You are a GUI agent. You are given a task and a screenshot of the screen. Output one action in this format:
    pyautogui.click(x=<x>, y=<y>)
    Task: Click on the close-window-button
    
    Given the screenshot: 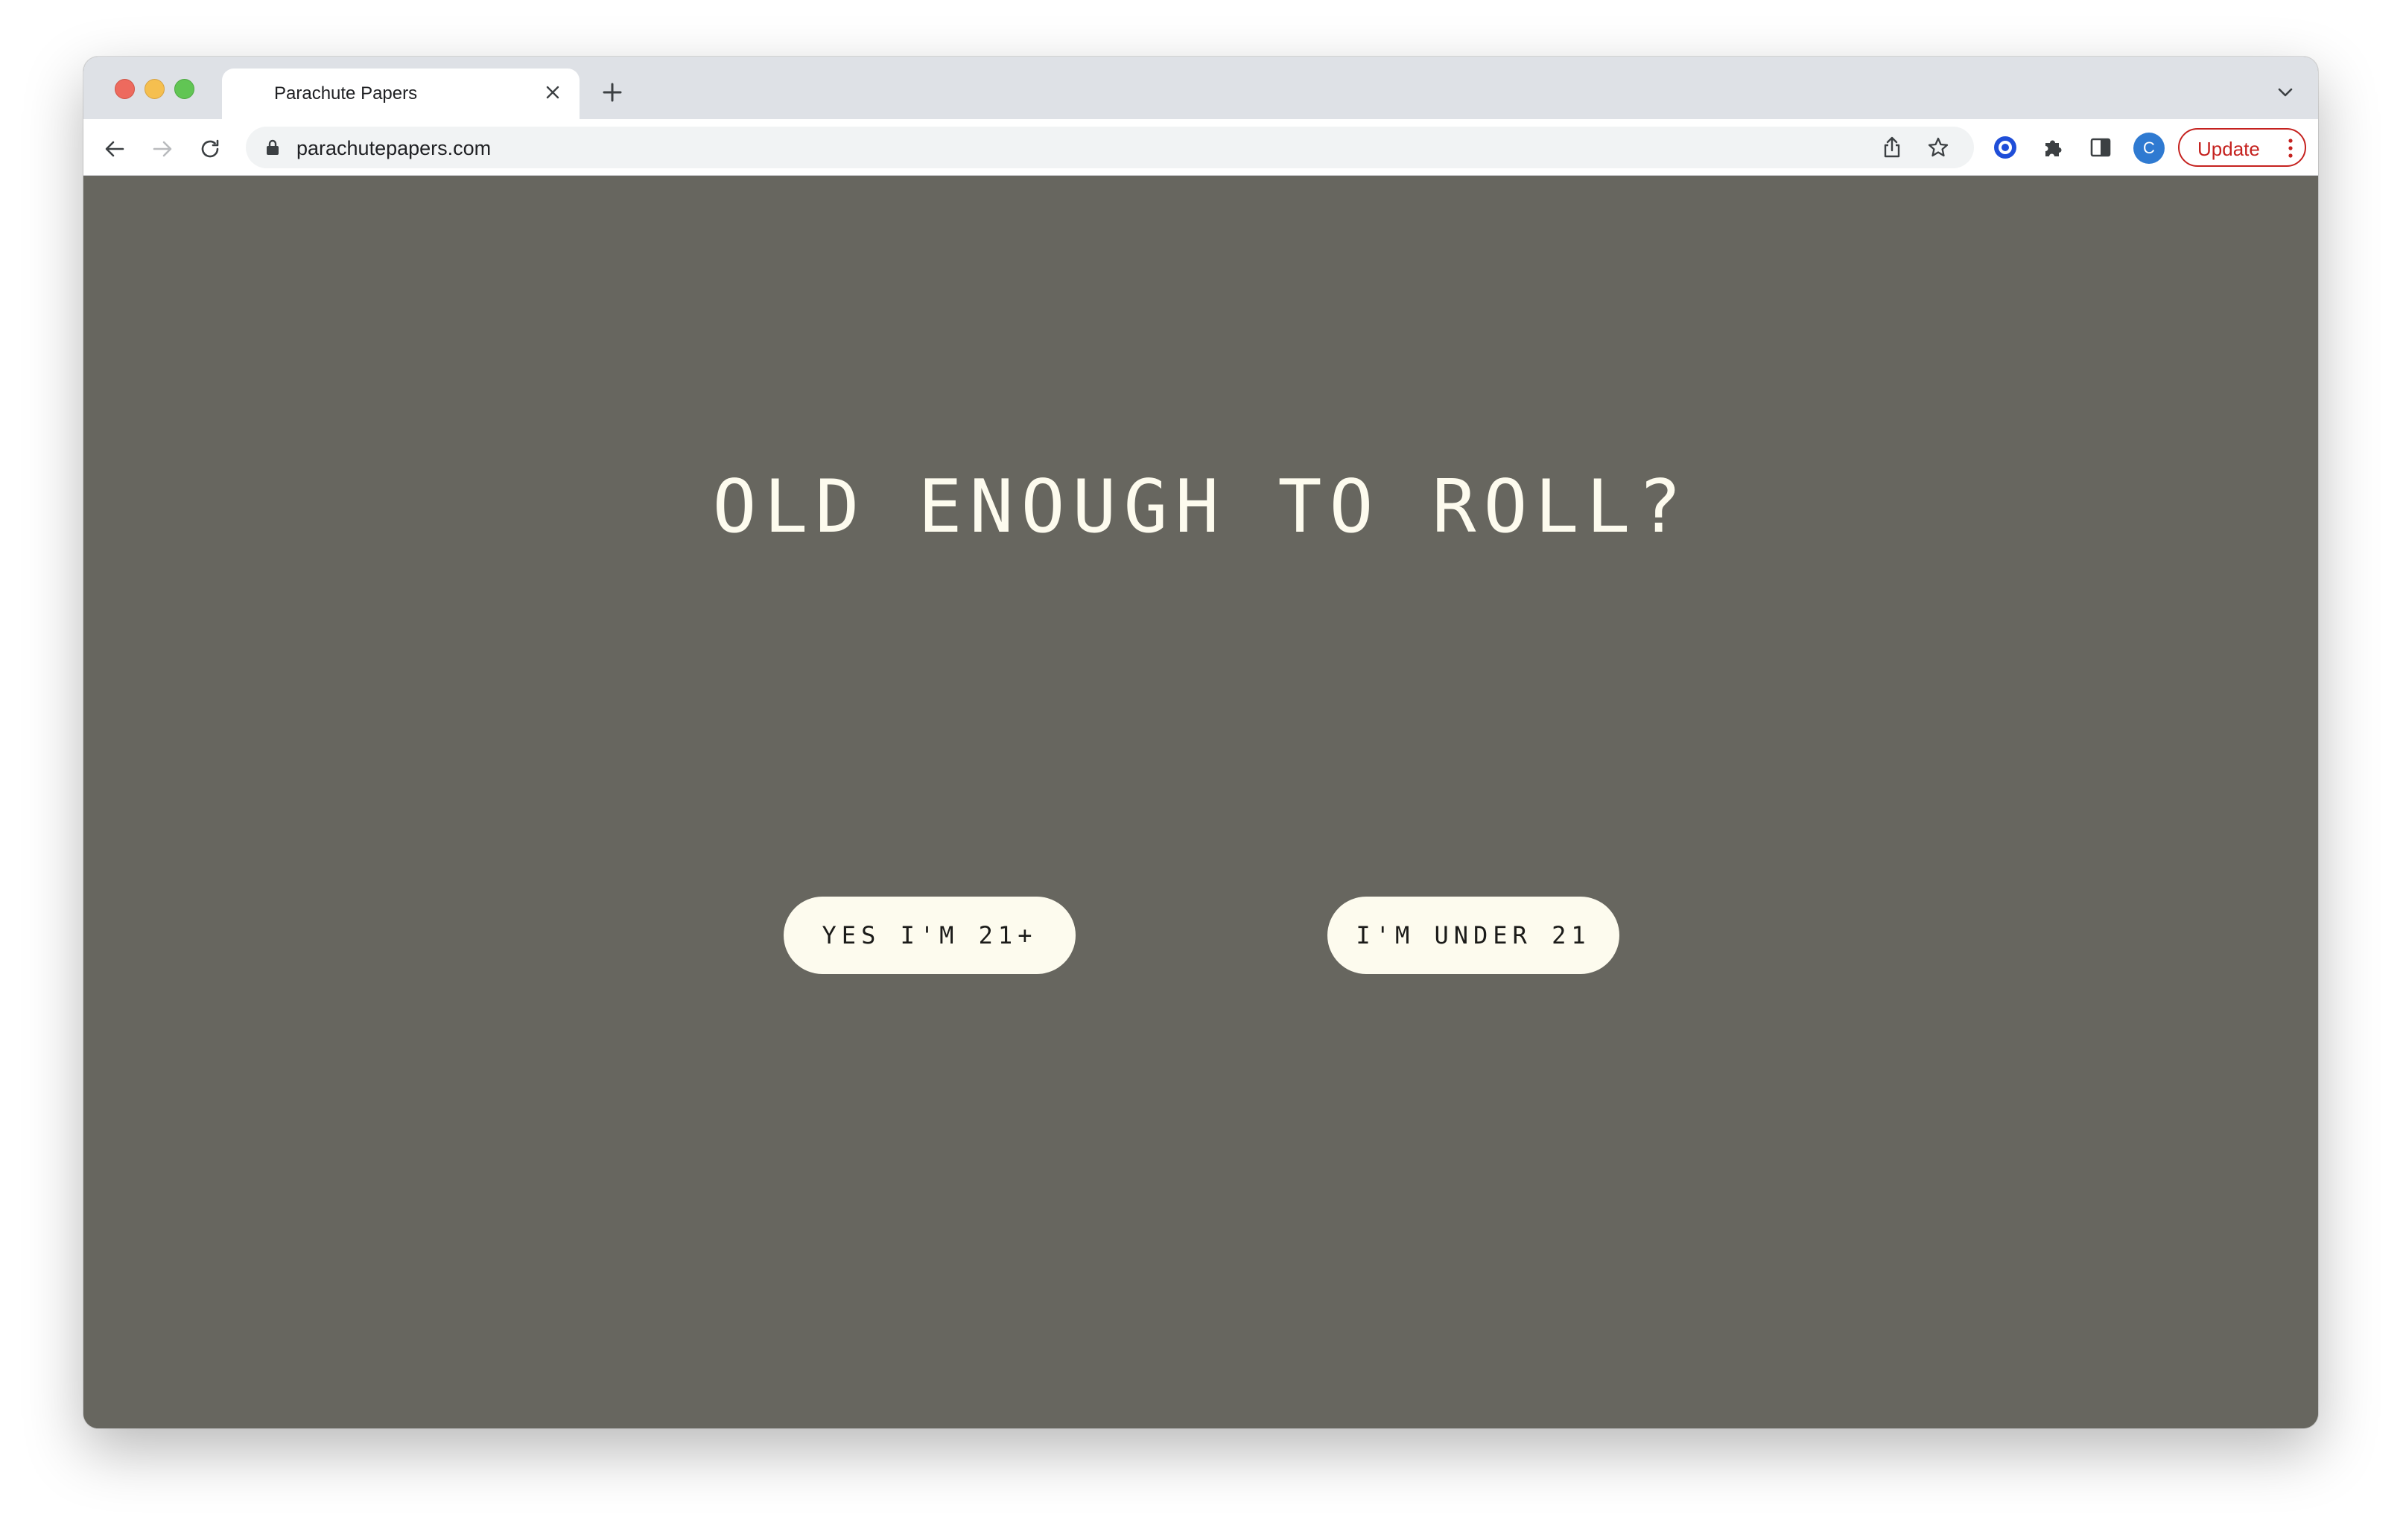 What is the action you would take?
    pyautogui.click(x=125, y=89)
    